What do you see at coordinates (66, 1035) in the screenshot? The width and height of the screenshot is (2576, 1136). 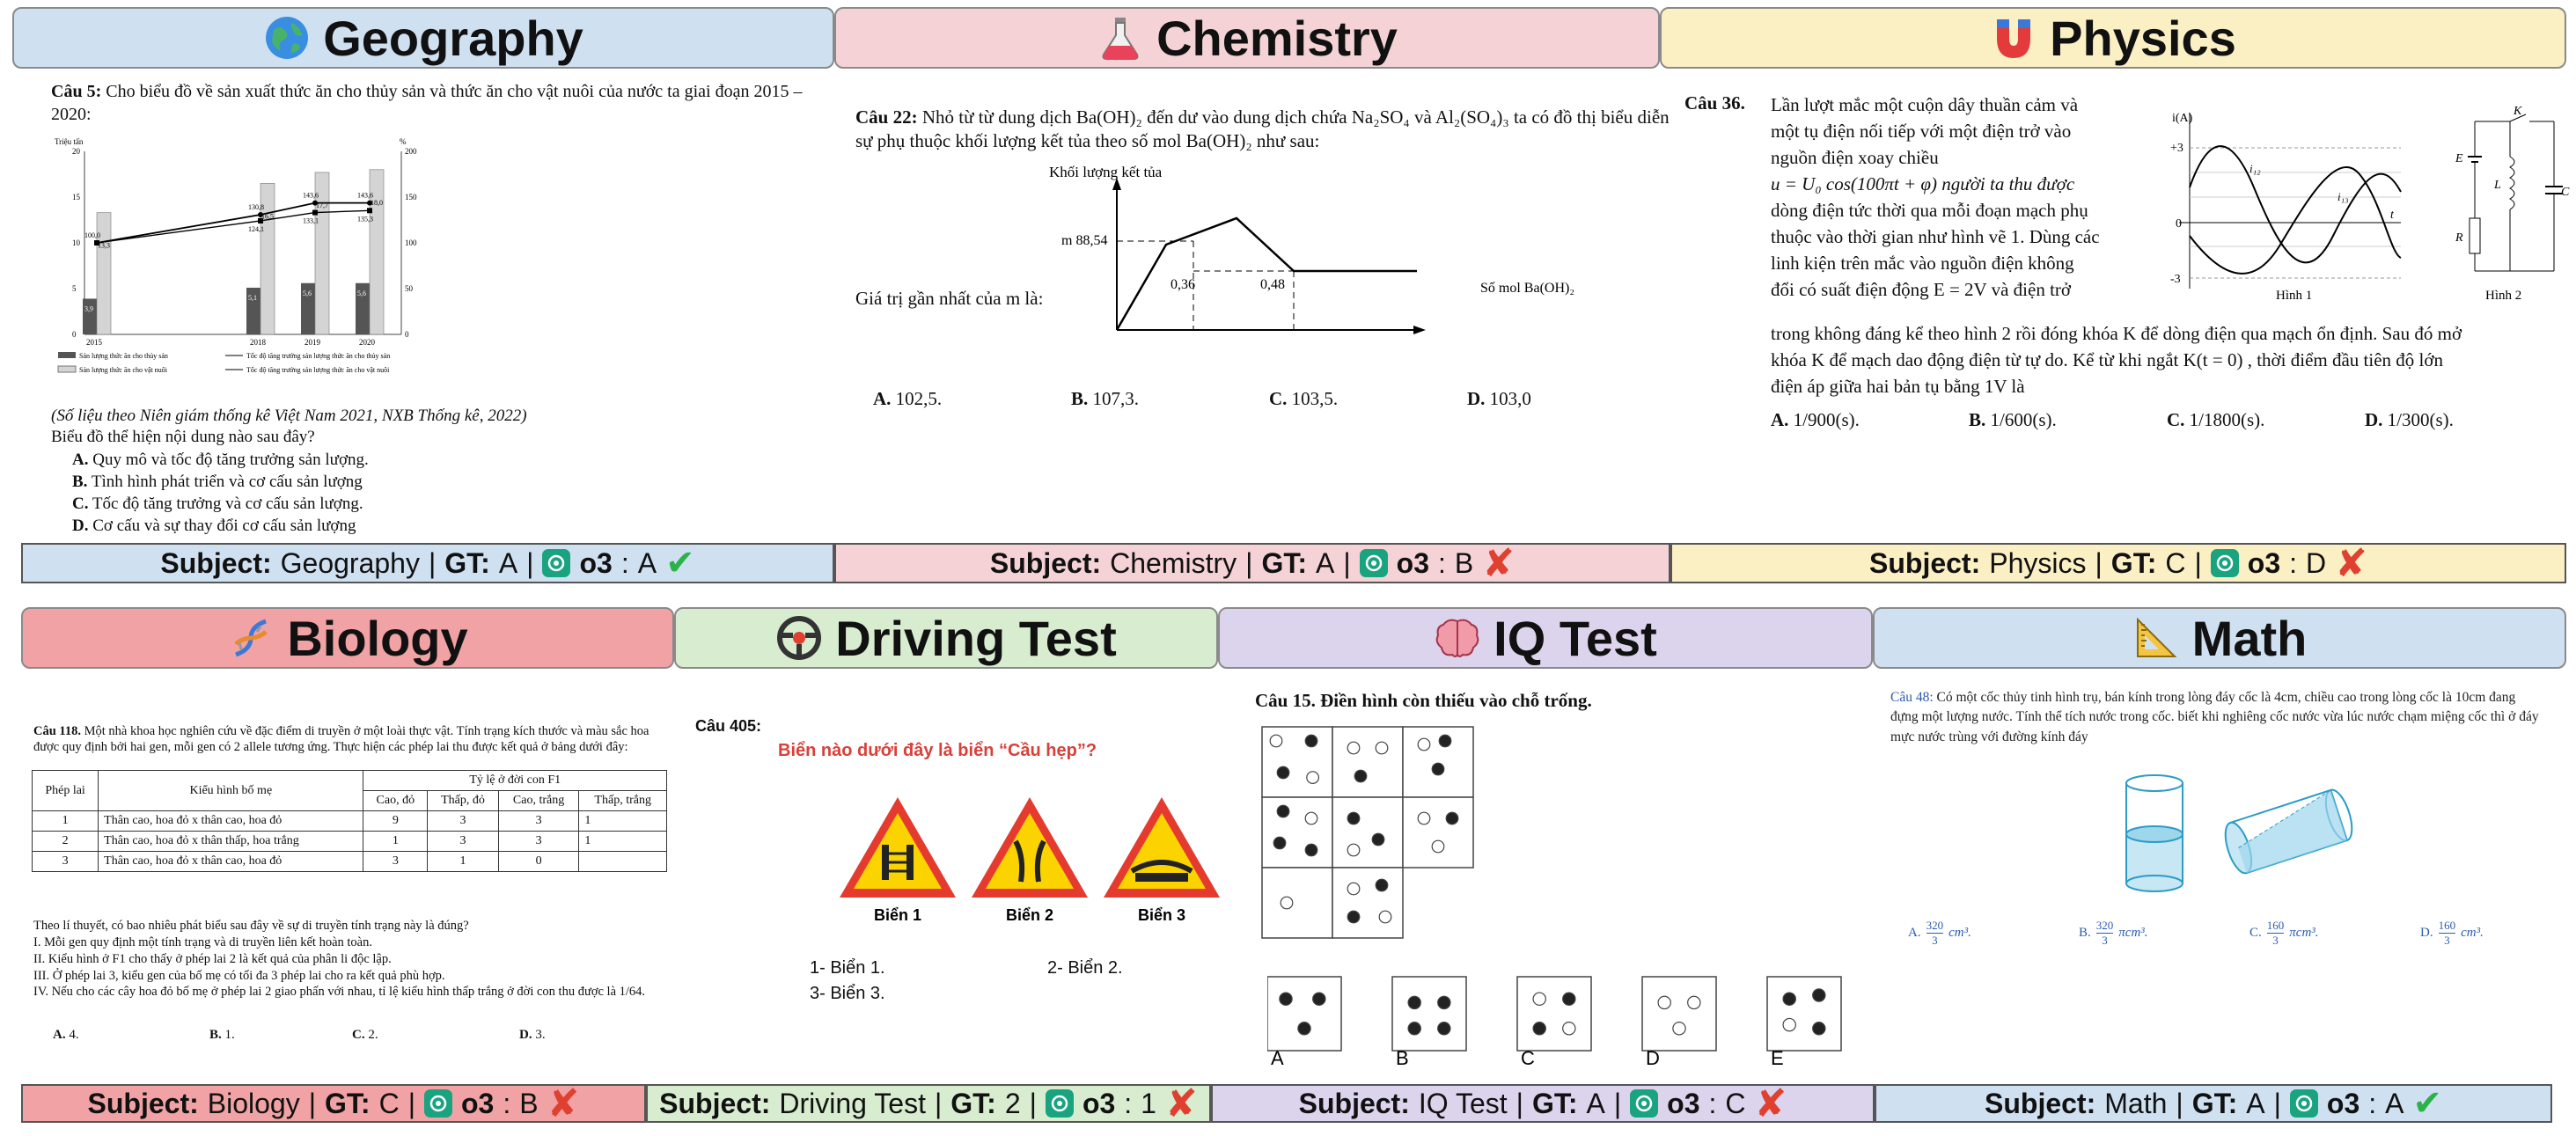 I see `option: A. 4.` at bounding box center [66, 1035].